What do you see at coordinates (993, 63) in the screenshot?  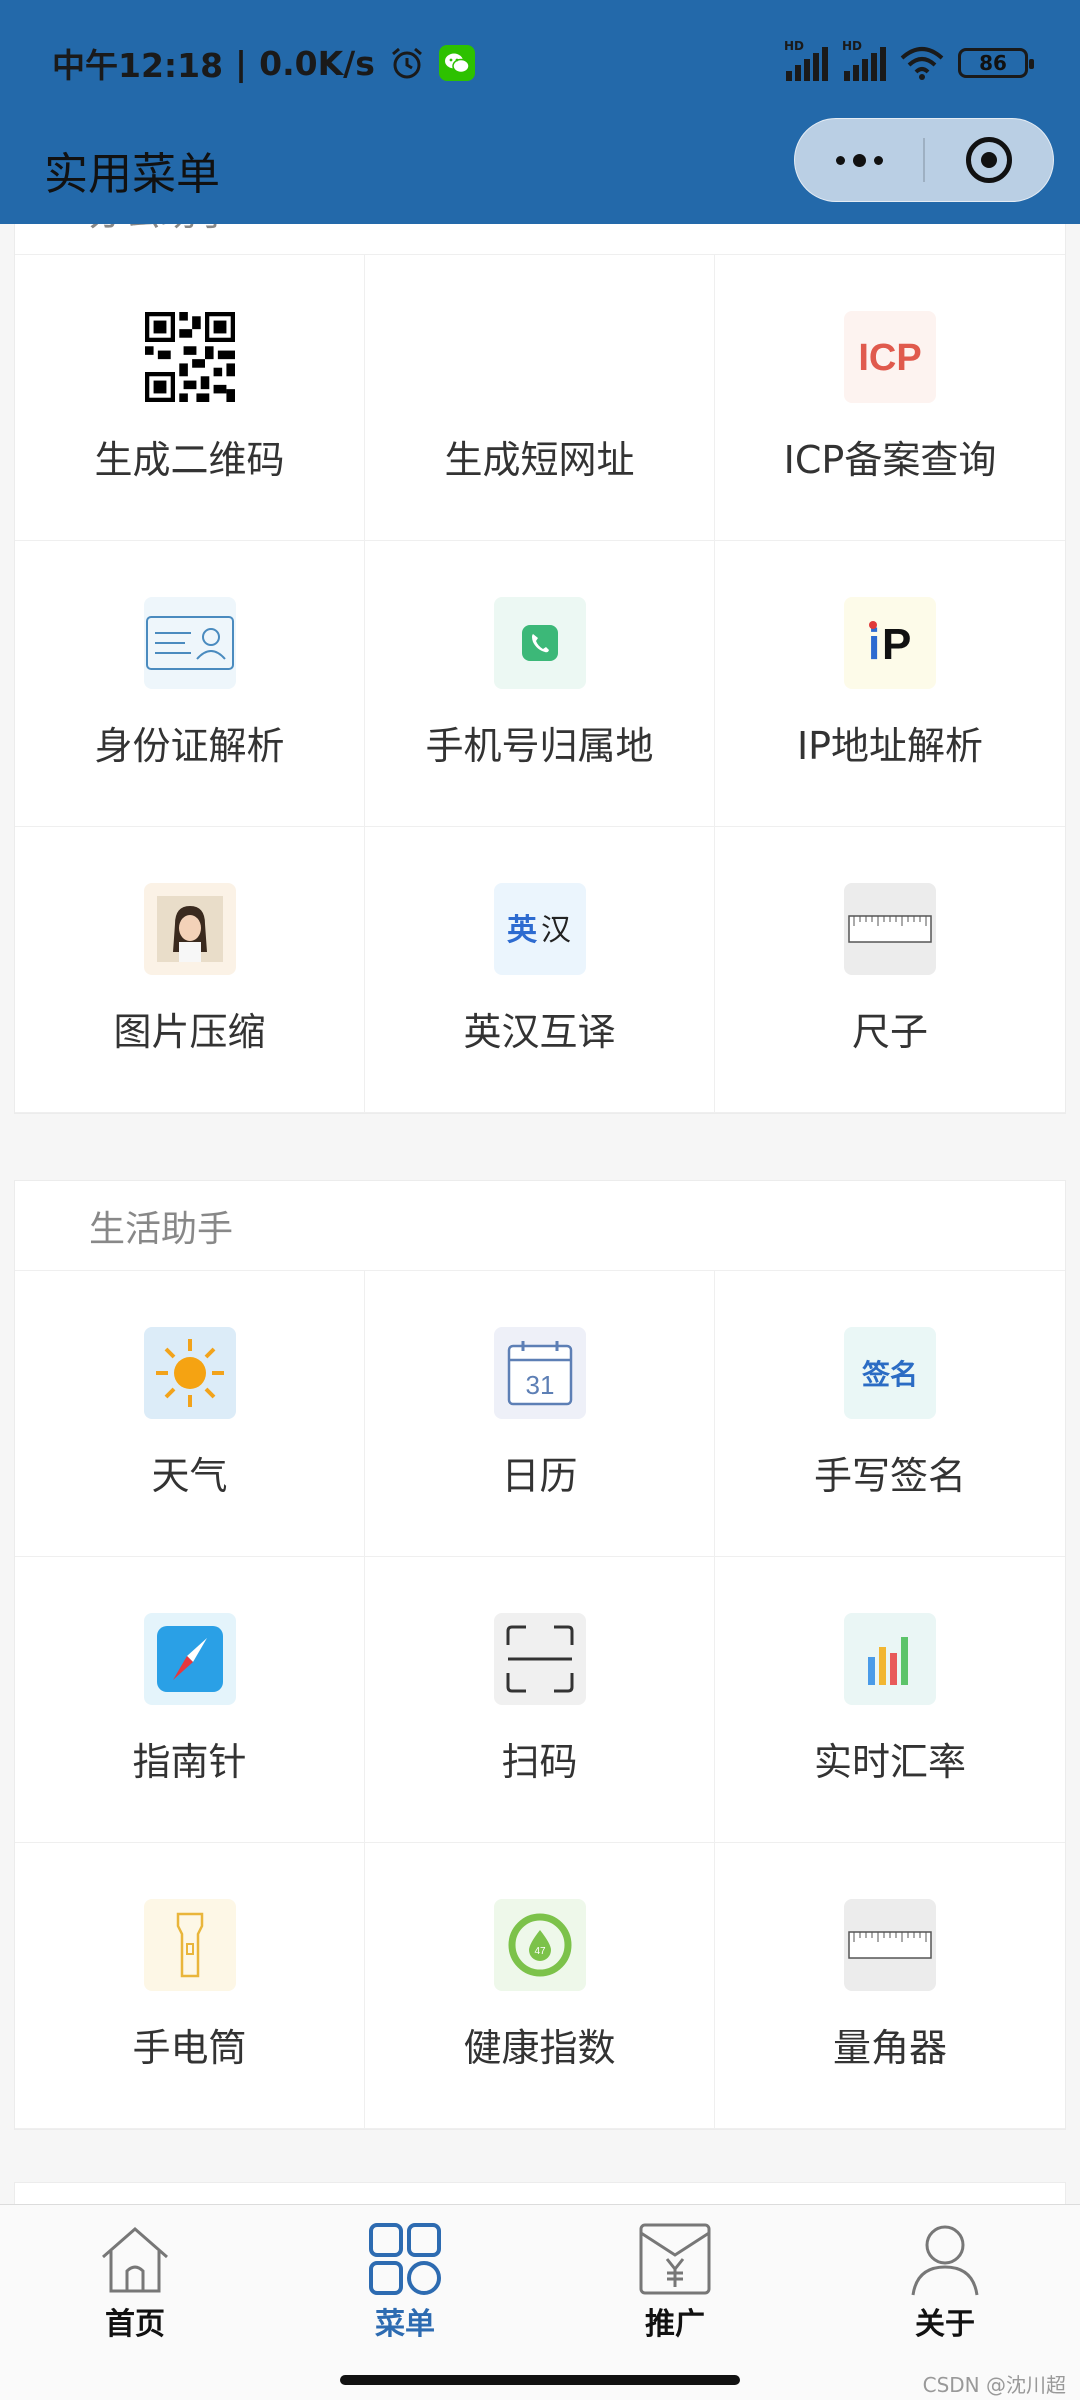 I see `battery-level: 86` at bounding box center [993, 63].